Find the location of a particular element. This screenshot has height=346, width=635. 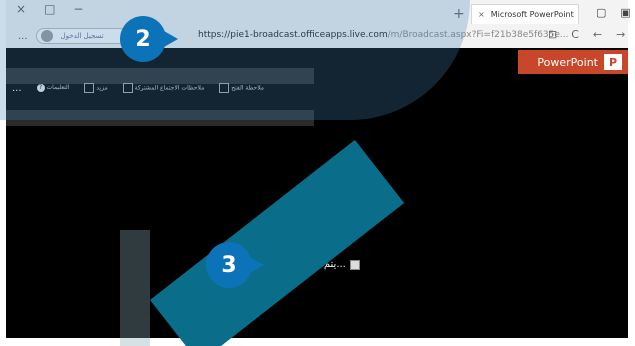

broken-image-icon is located at coordinates (354, 264).